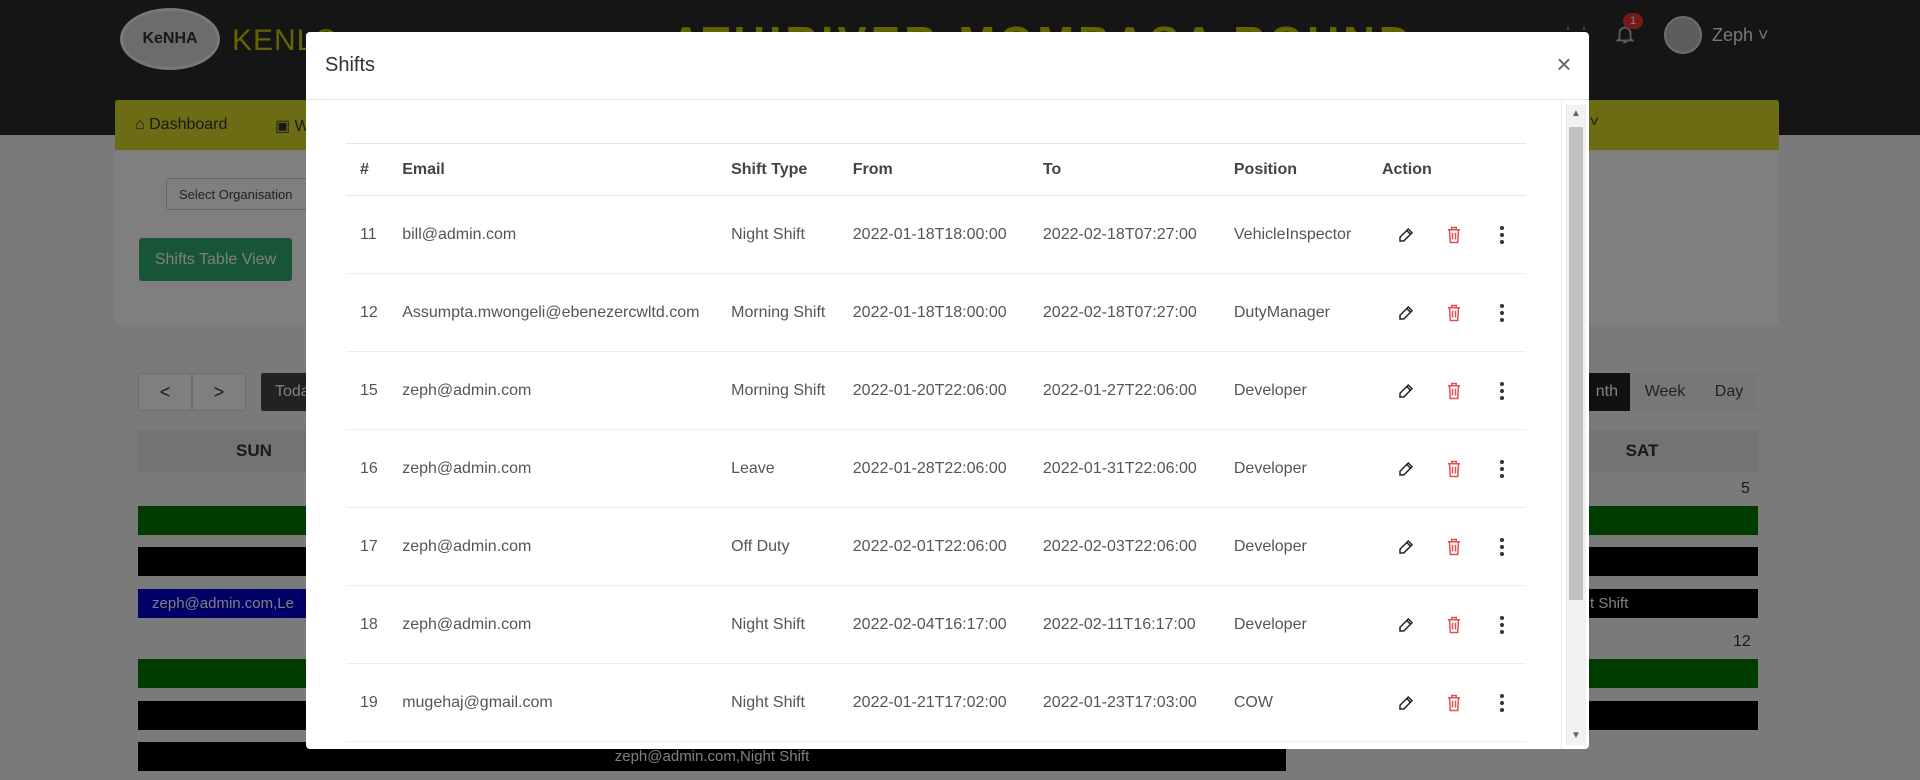 This screenshot has width=1920, height=780. I want to click on row-email: mugehaj@gmail.com, so click(553, 702).